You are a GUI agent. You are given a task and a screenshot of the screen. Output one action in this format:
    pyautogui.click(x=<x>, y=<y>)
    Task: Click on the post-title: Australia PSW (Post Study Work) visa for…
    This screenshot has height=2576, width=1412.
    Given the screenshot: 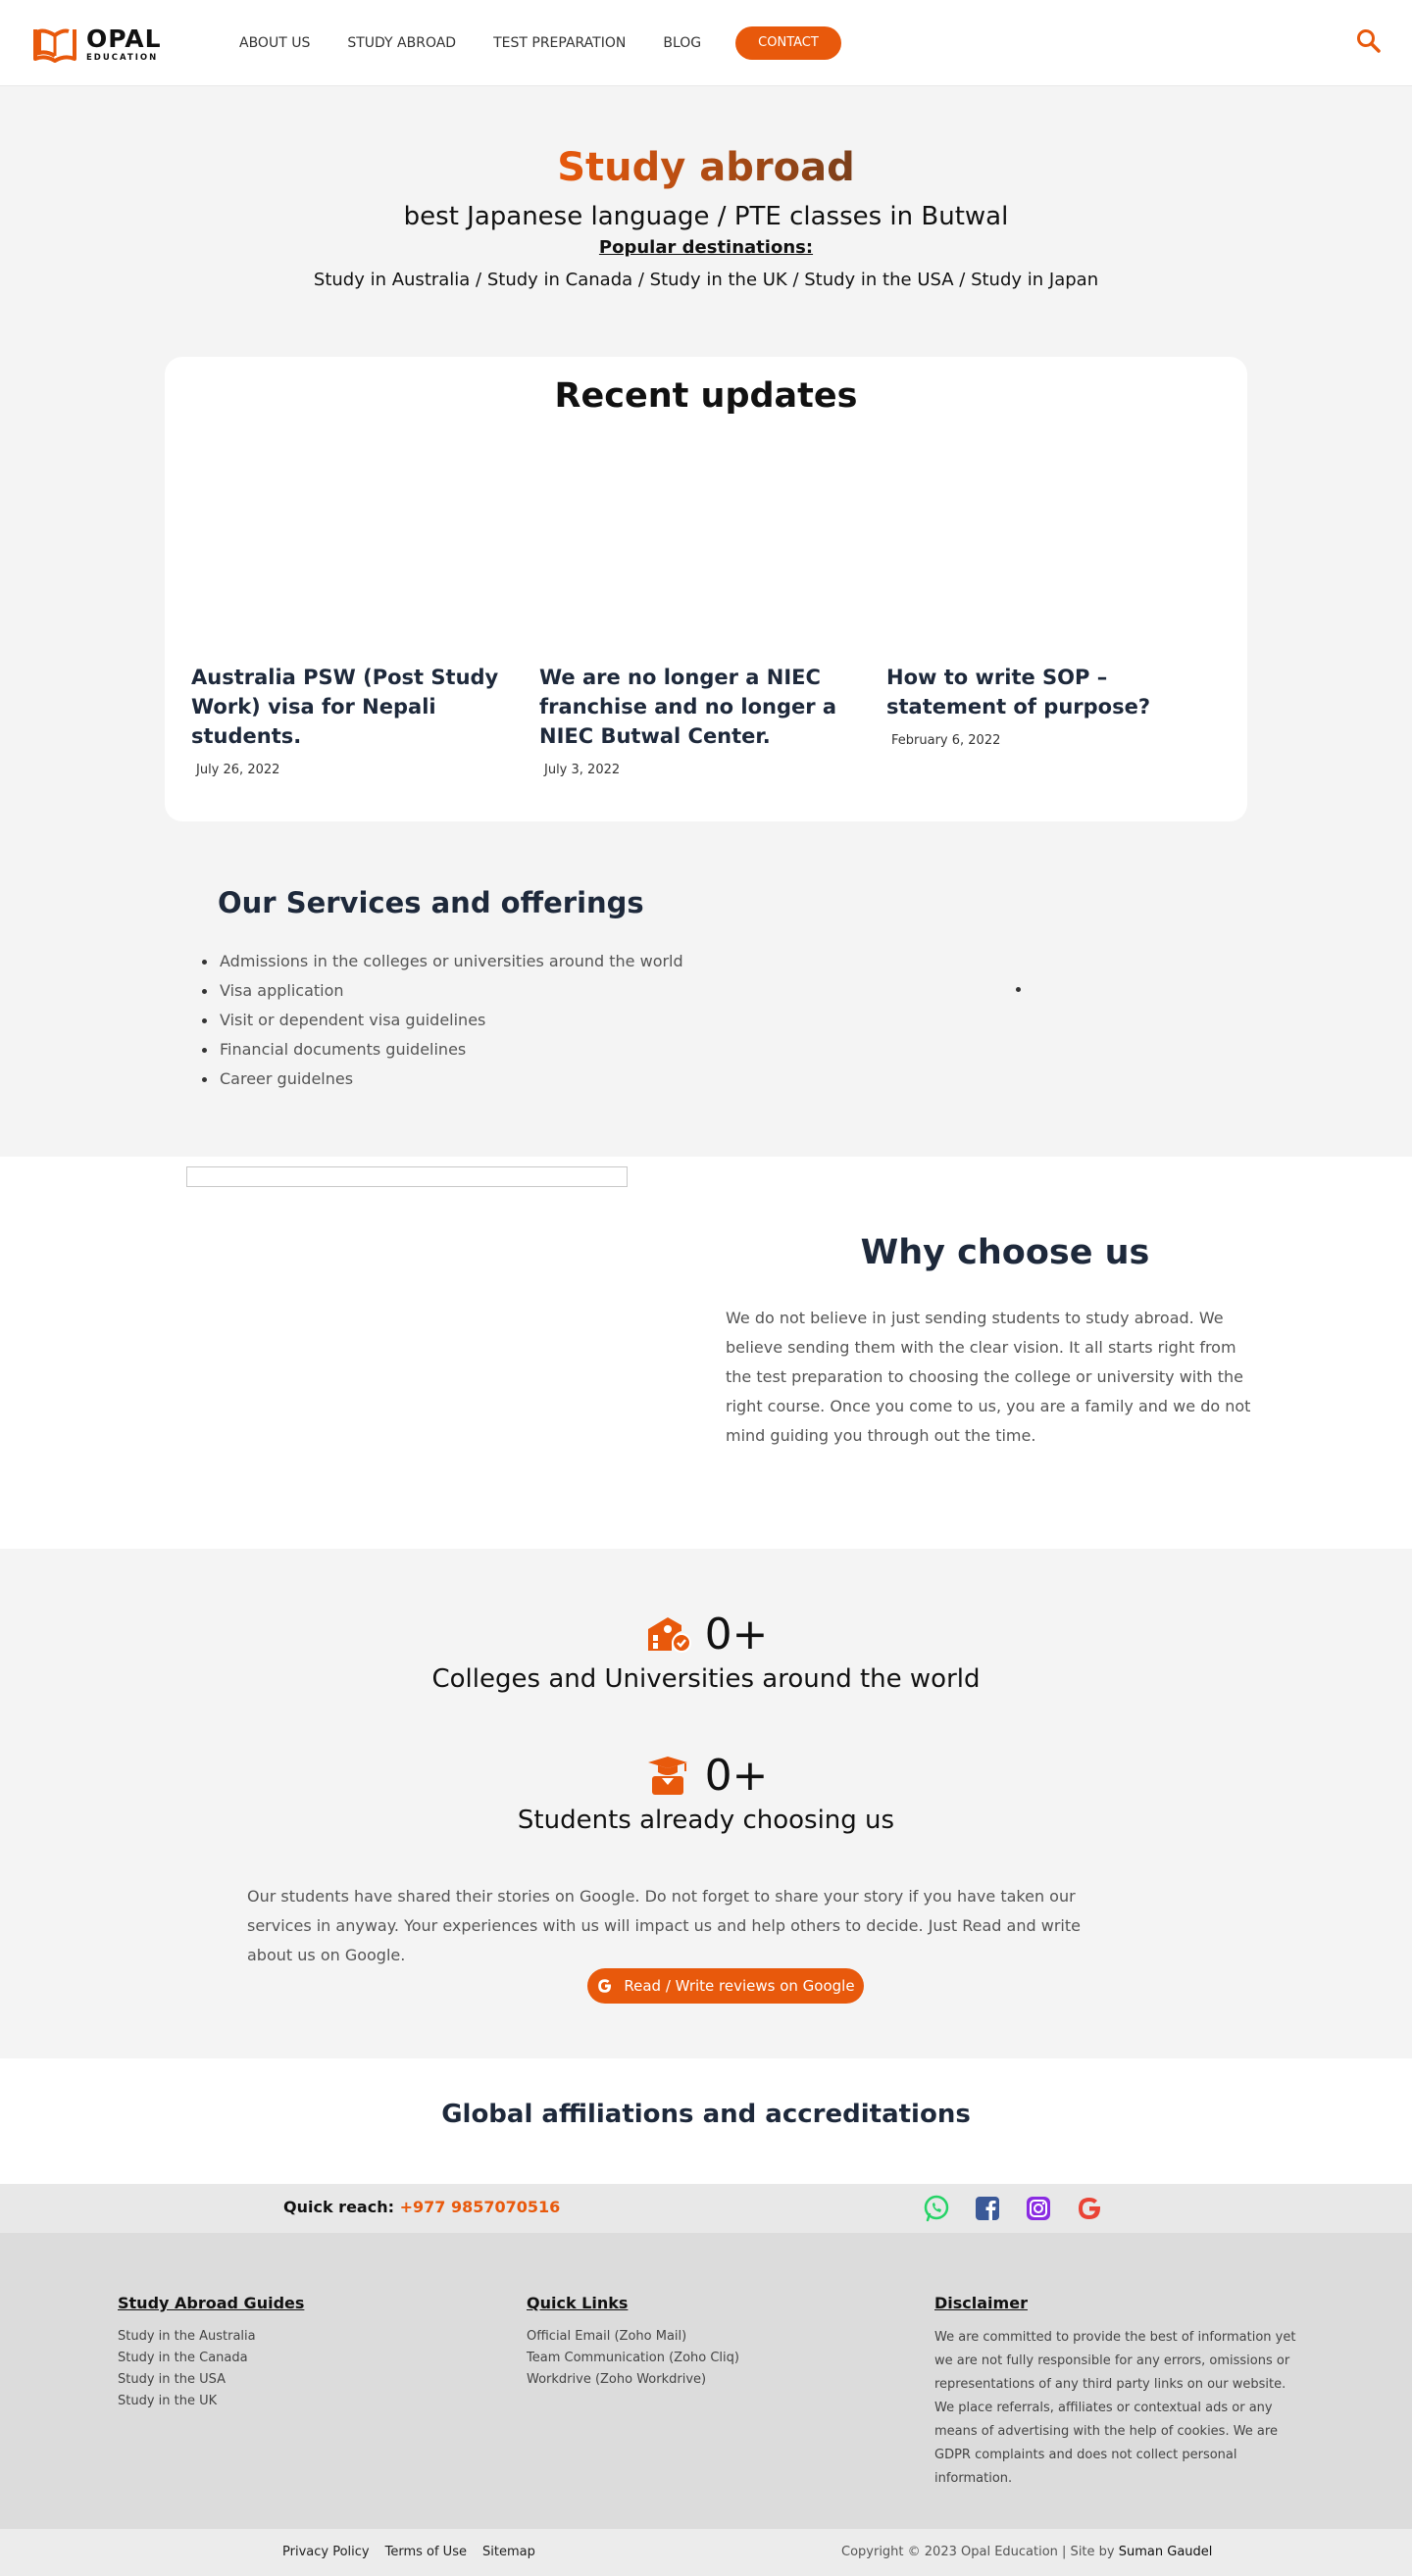 What is the action you would take?
    pyautogui.click(x=358, y=707)
    